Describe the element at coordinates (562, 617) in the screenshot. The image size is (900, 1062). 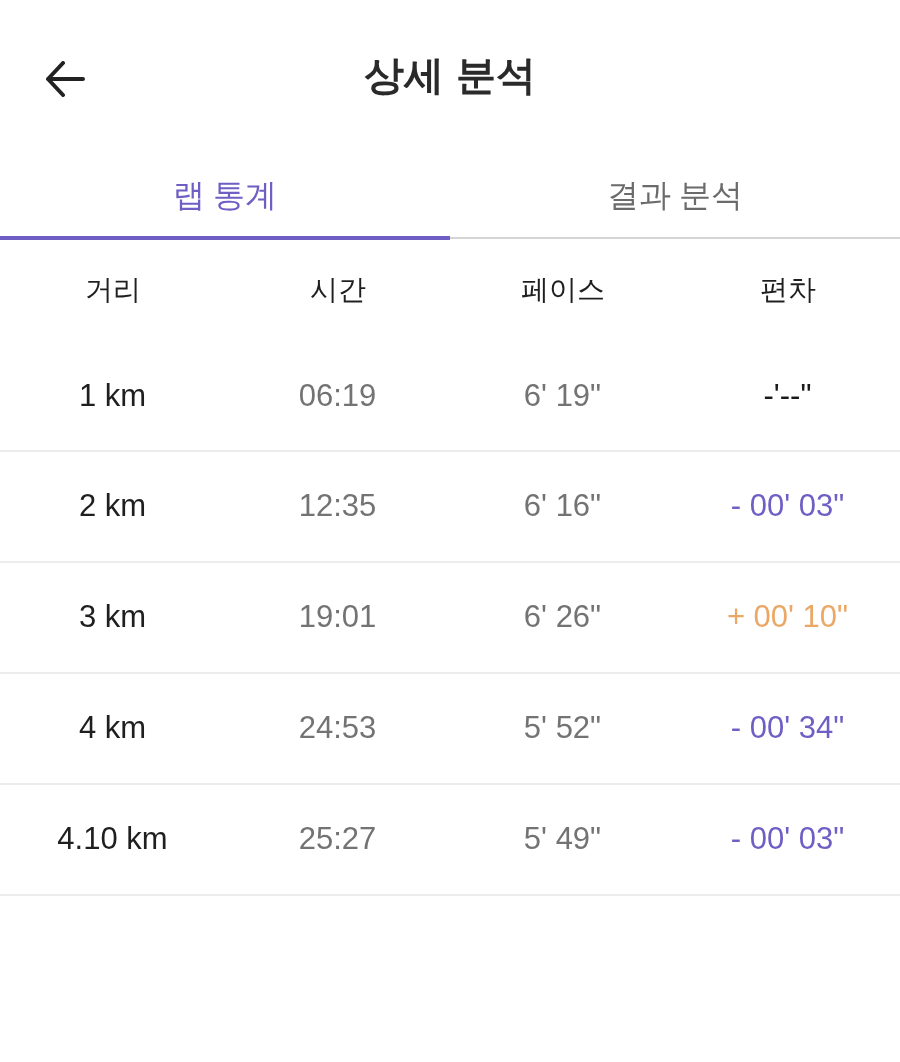
I see `pace-cell-text: 6' 26"` at that location.